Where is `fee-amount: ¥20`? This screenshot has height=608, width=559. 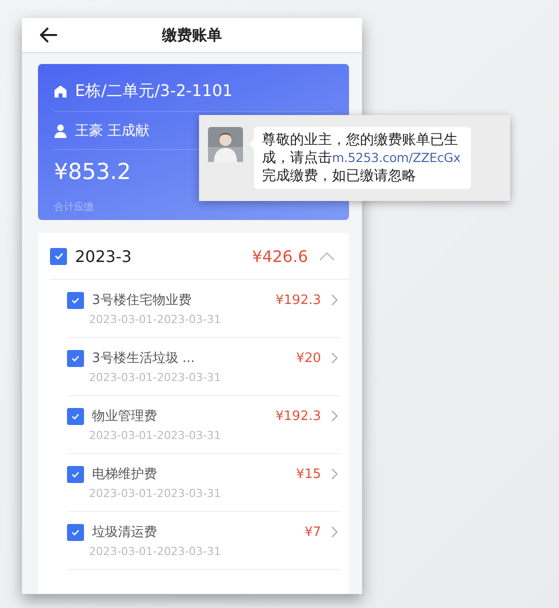
fee-amount: ¥20 is located at coordinates (308, 358).